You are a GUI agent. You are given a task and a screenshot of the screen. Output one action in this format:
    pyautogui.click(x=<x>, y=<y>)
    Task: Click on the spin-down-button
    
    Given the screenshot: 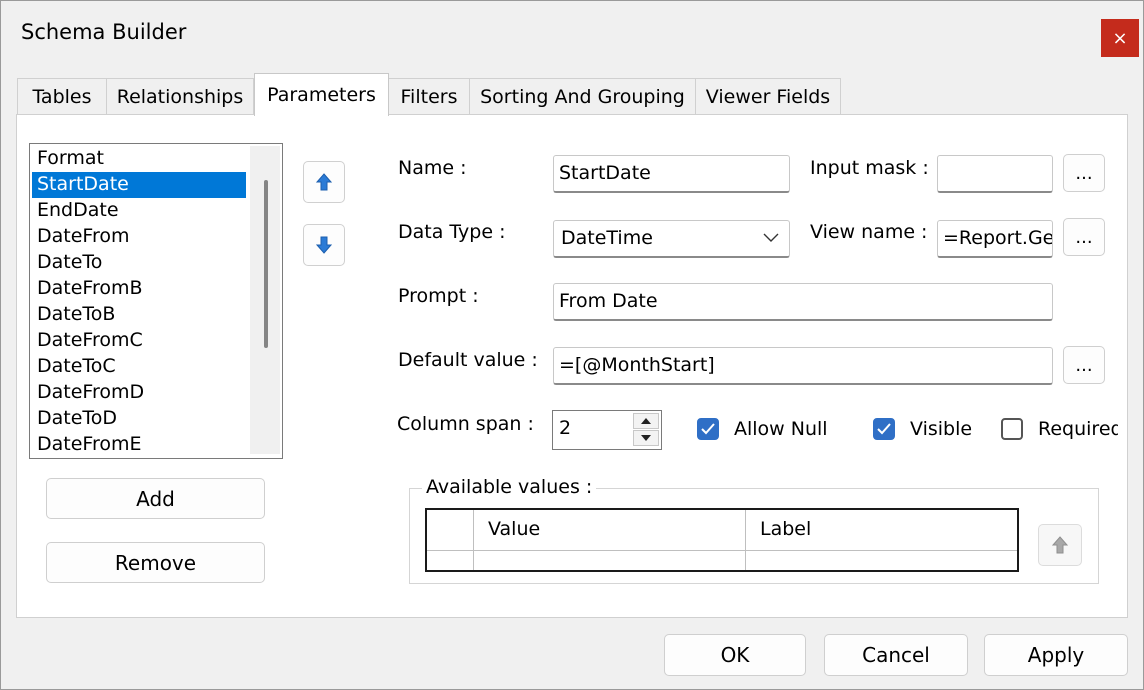 What is the action you would take?
    pyautogui.click(x=646, y=438)
    